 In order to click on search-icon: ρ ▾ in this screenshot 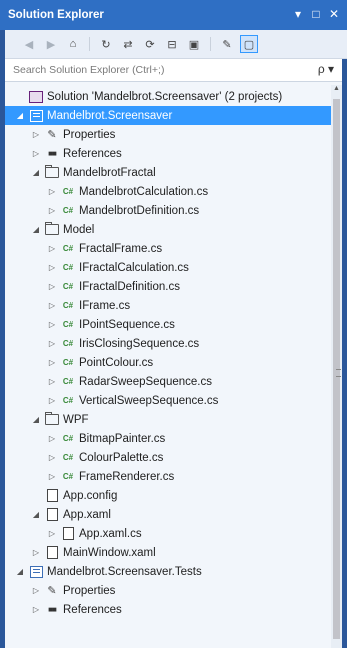, I will do `click(326, 69)`.